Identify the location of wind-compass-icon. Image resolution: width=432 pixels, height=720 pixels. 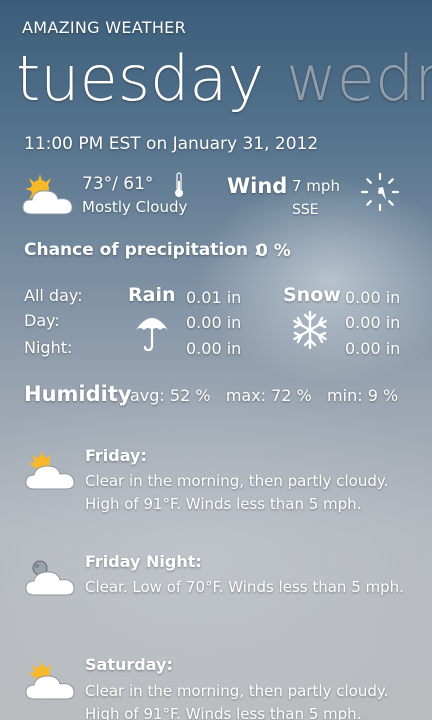
(380, 192).